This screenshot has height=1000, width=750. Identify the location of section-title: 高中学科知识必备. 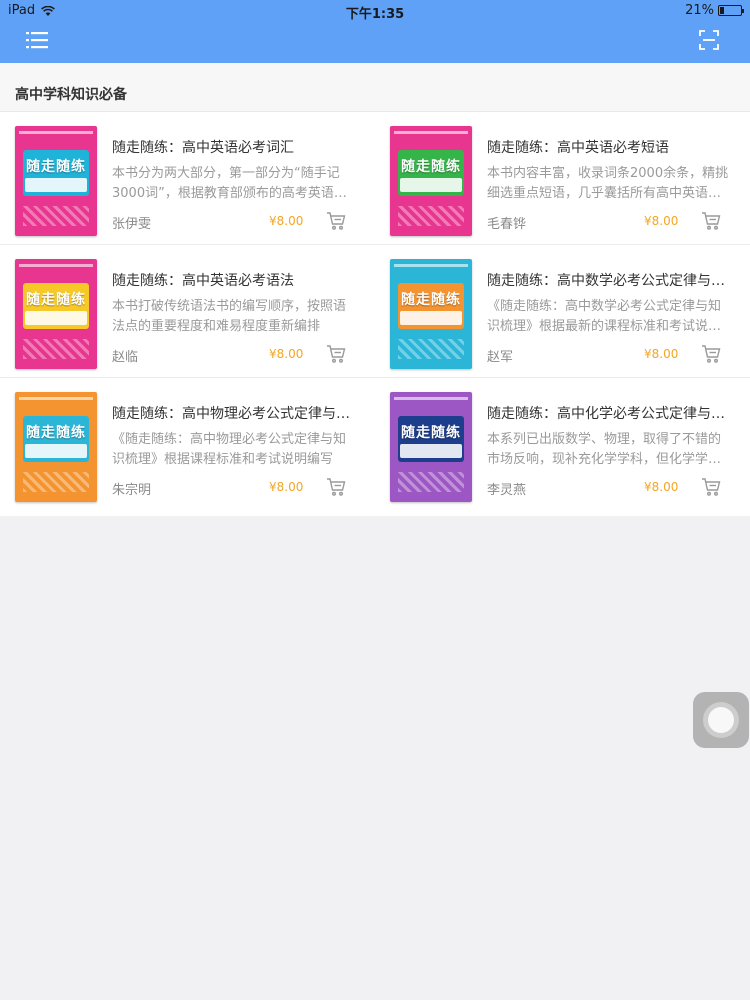
(71, 95).